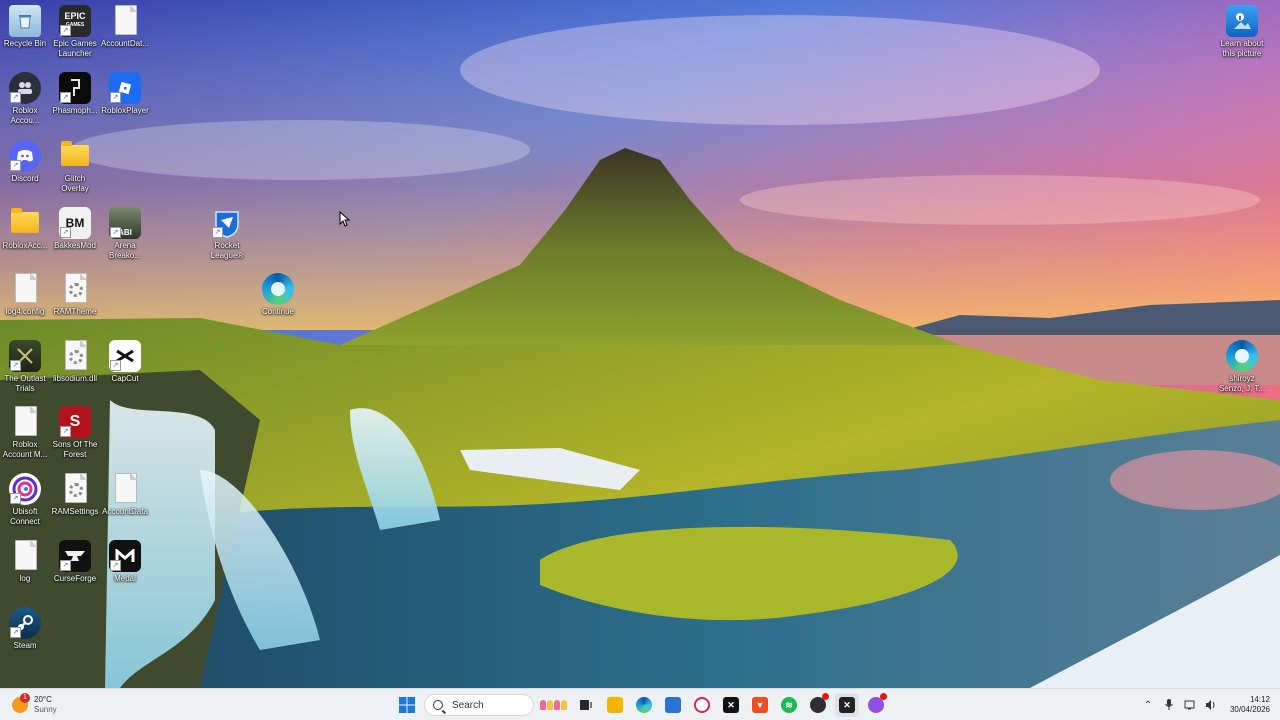  Describe the element at coordinates (554, 705) in the screenshot. I see `search-highlight-icon` at that location.